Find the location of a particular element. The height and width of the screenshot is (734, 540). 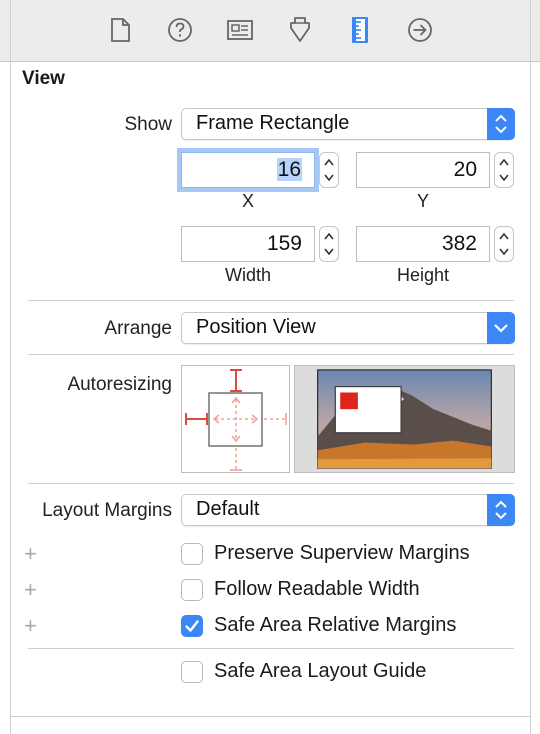

follow-readable-width-checkbox is located at coordinates (192, 590).